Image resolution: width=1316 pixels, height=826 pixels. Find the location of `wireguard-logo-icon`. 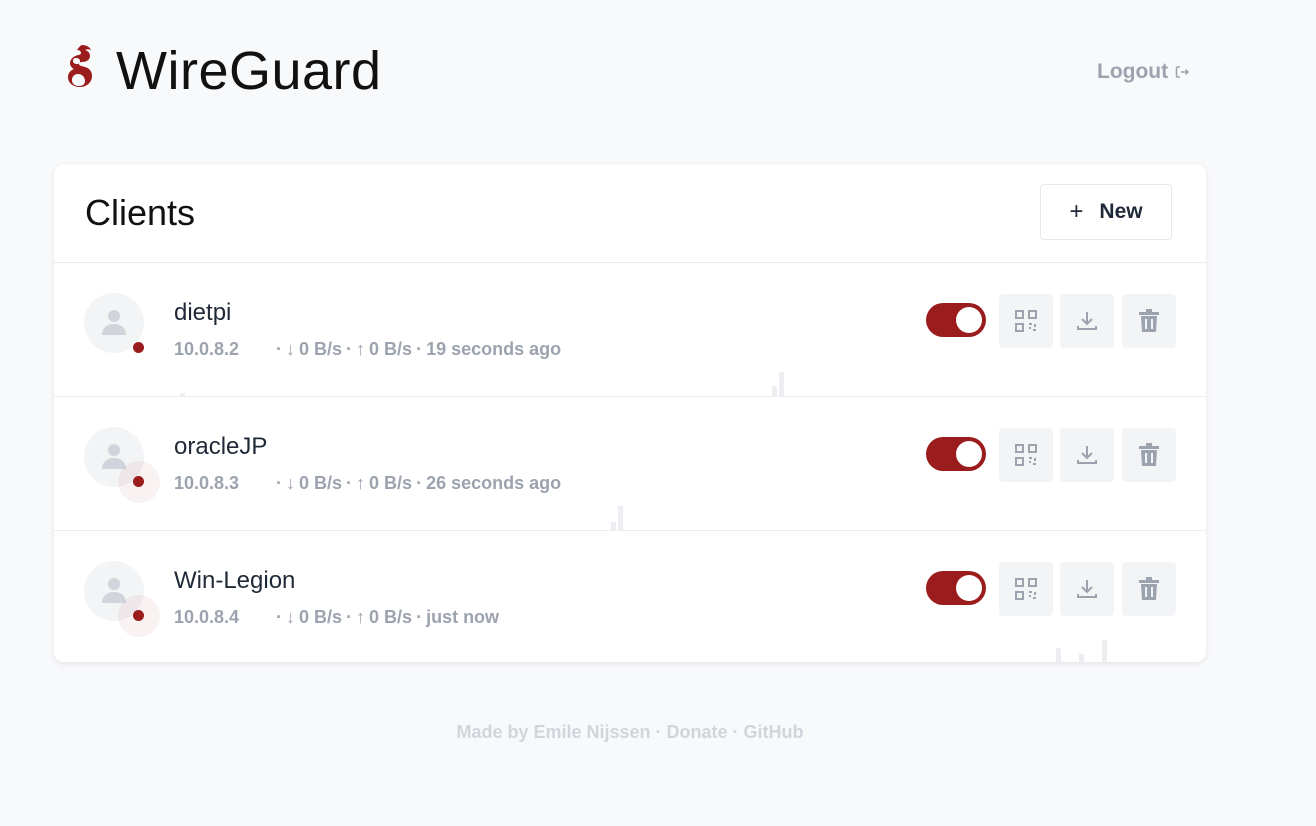

wireguard-logo-icon is located at coordinates (80, 66).